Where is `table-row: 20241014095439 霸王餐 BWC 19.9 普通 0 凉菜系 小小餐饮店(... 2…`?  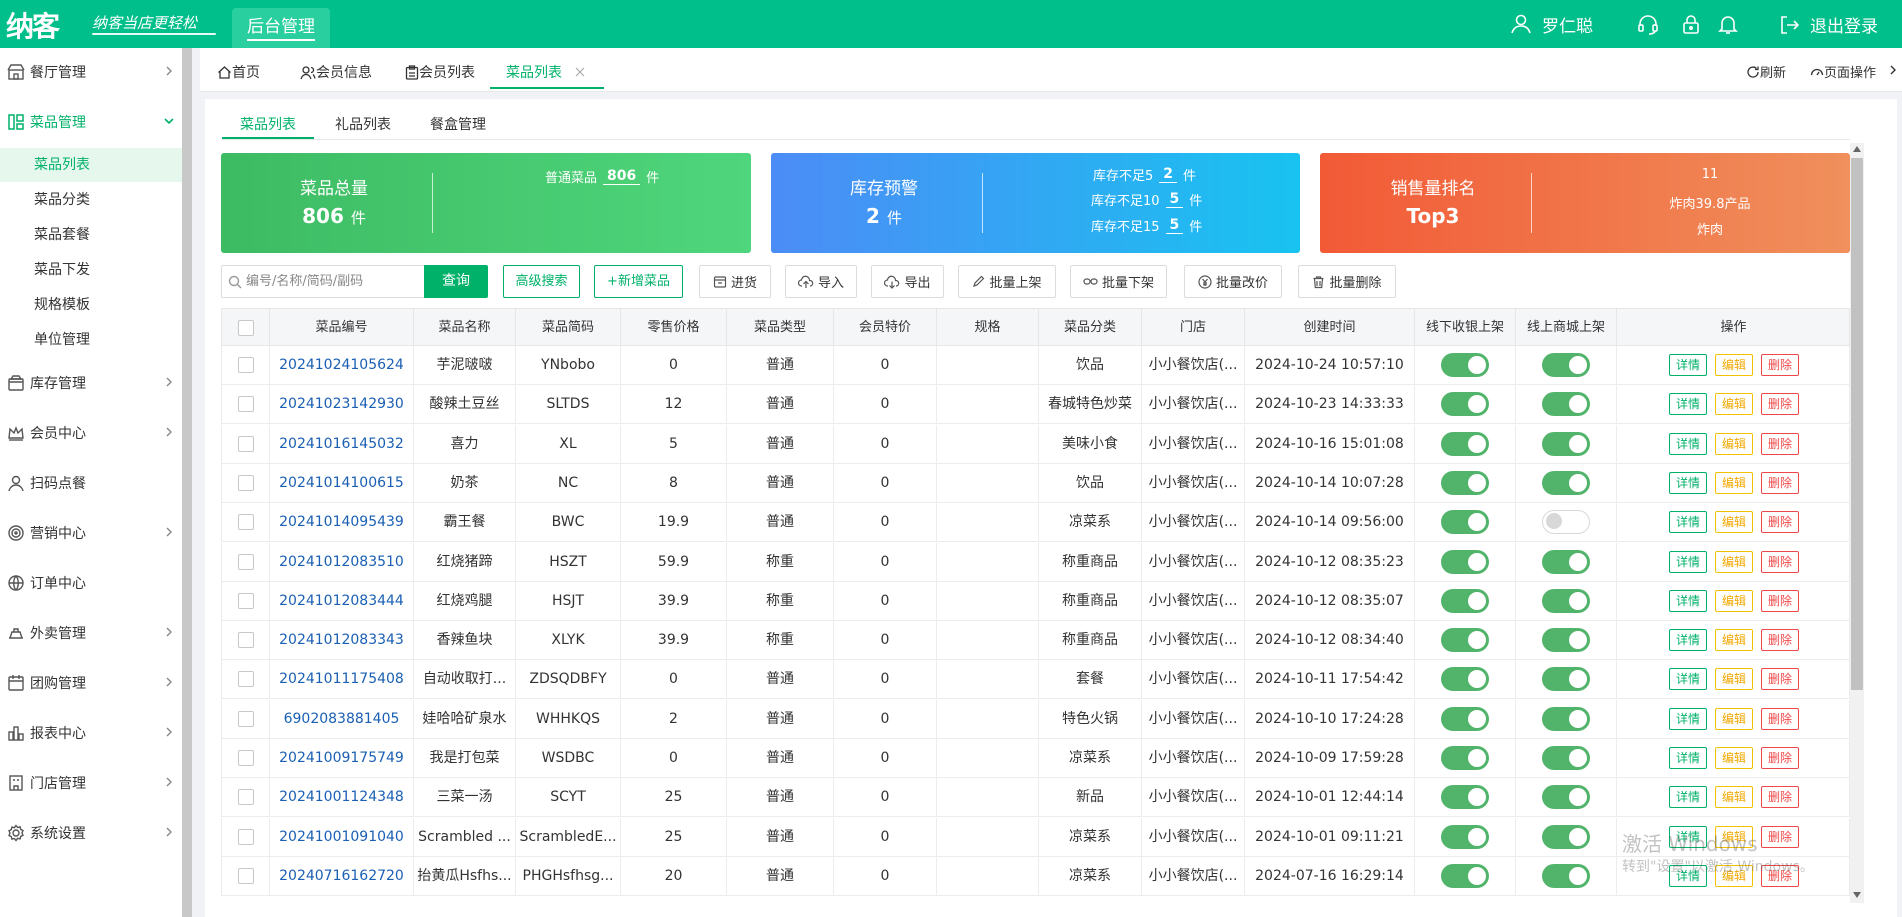
table-row: 20241014095439 霸王餐 BWC 19.9 普通 0 凉菜系 小小餐饮店(... 2… is located at coordinates (1035, 523).